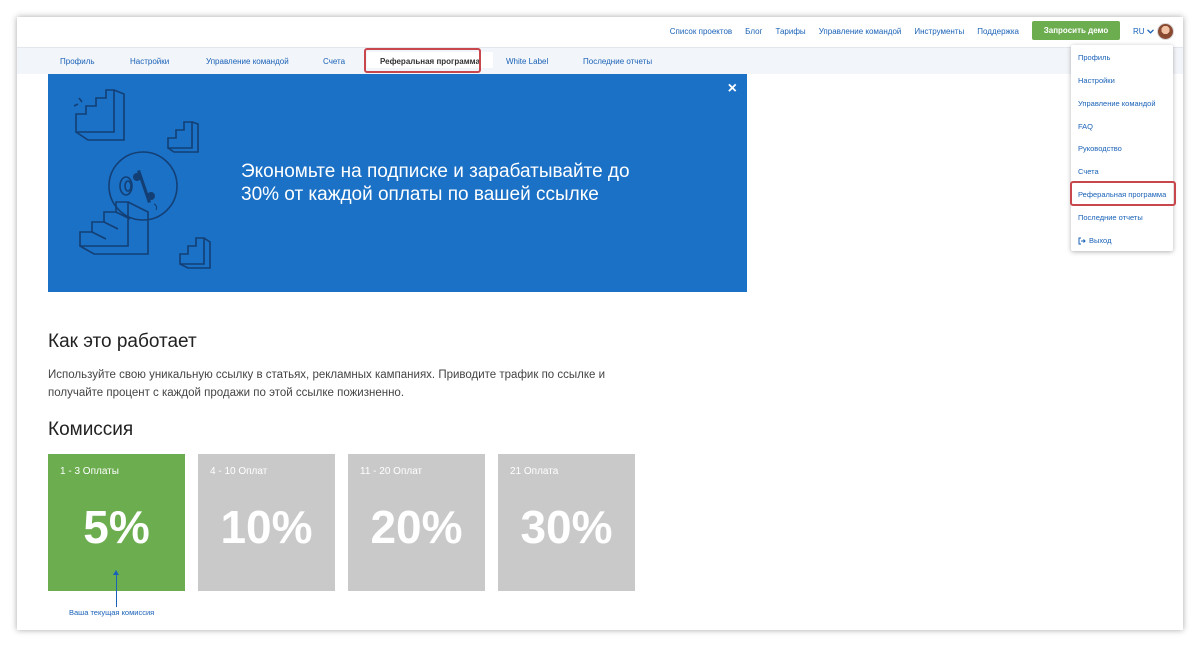 The image size is (1200, 647). I want to click on tab-invoices: Счета, so click(334, 61).